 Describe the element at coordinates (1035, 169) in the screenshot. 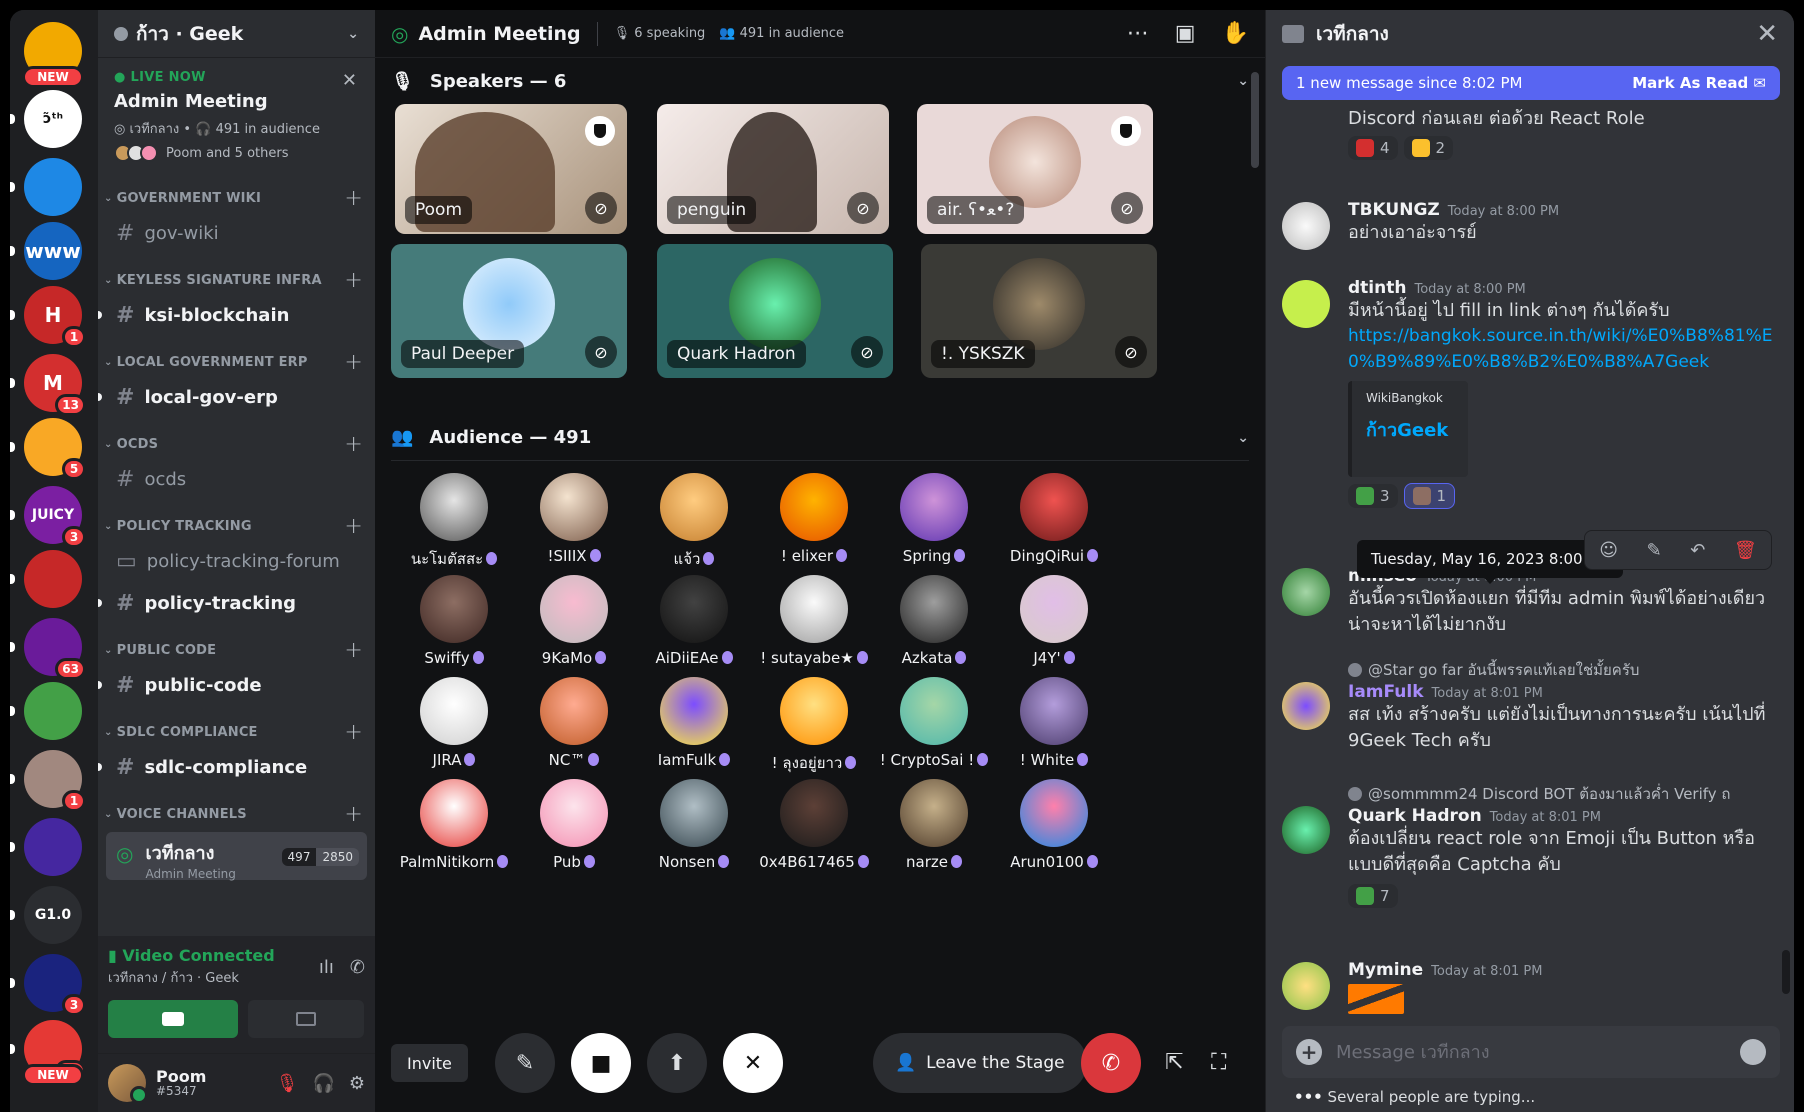

I see `speaker-tile: air. ʕ•ﻌ•? ⊘` at that location.